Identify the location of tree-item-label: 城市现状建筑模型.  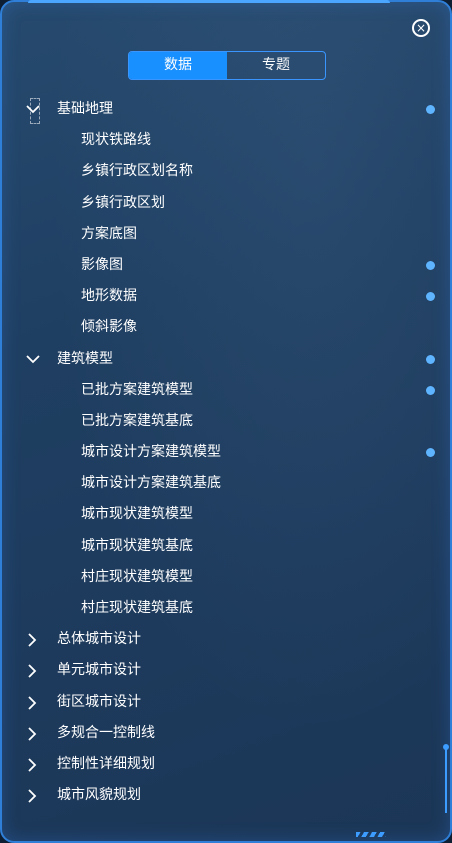
(137, 514).